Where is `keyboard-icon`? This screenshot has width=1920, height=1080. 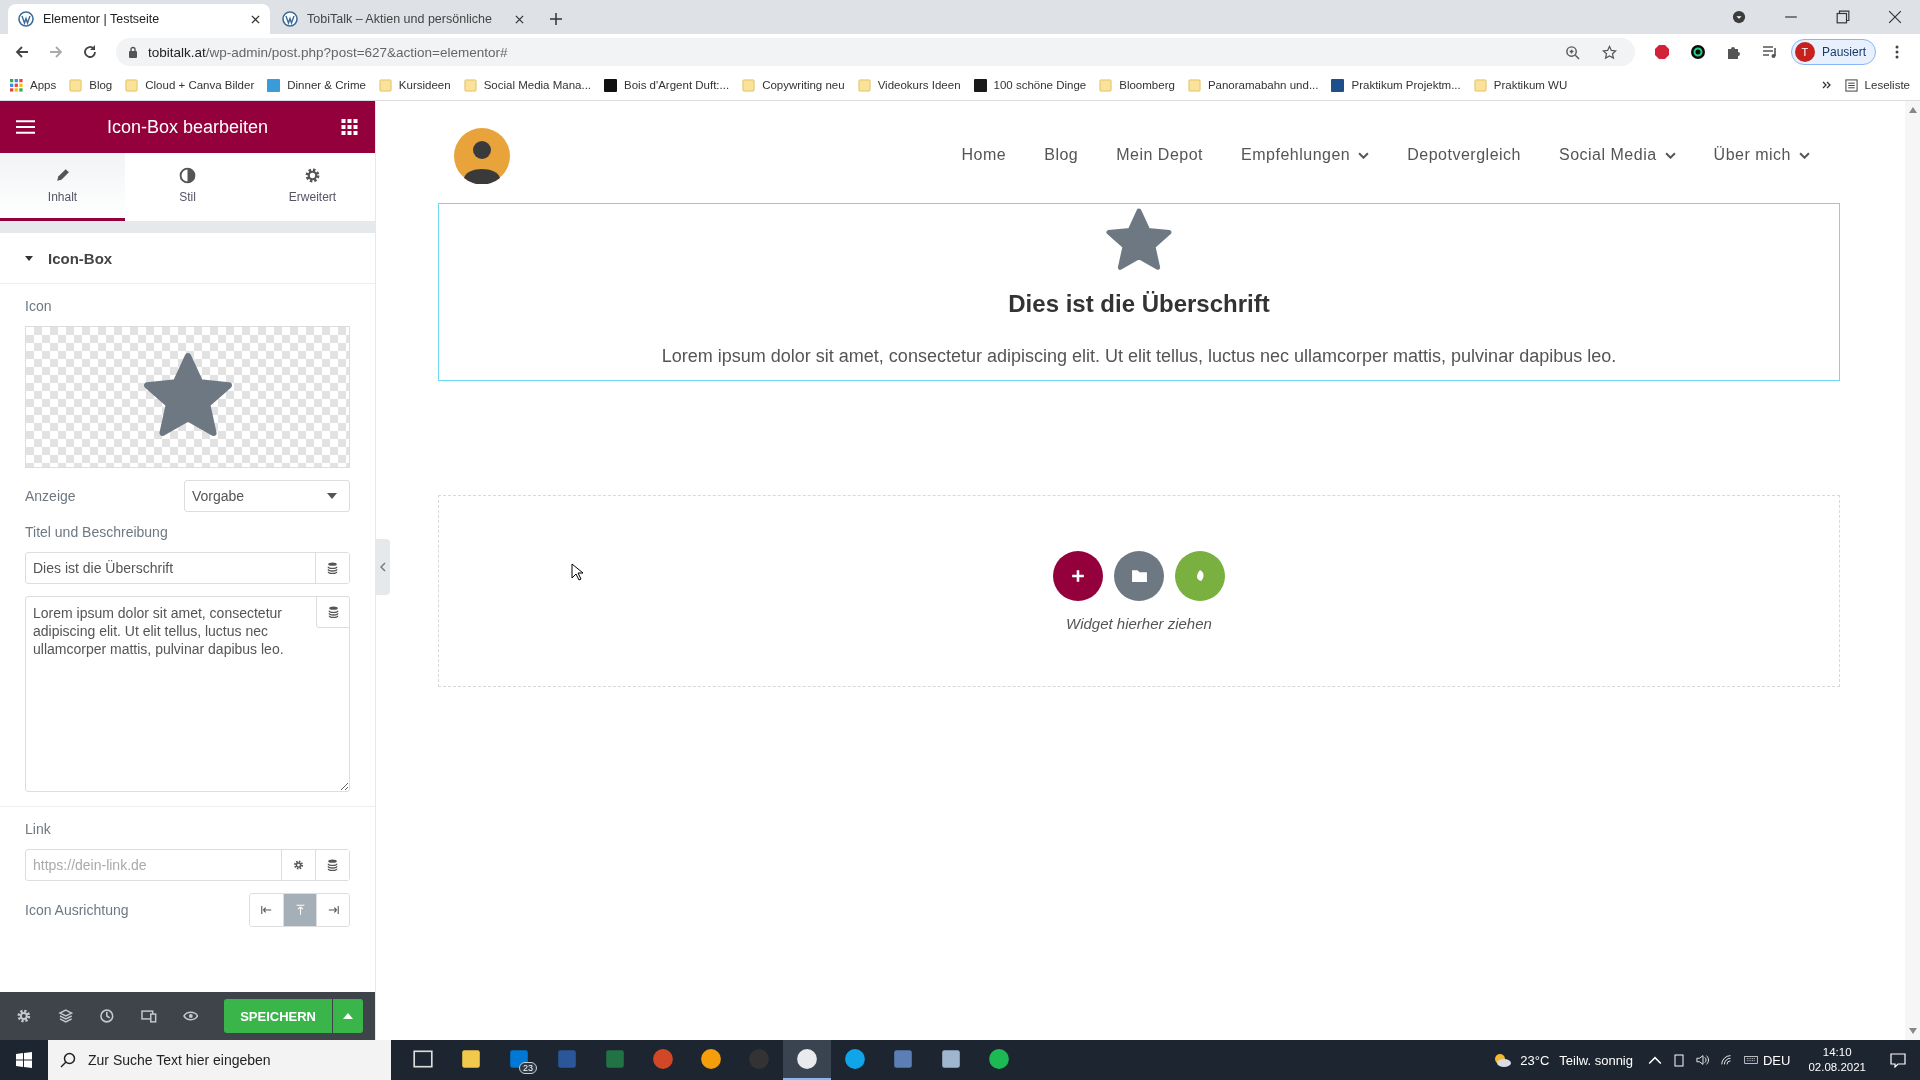
keyboard-icon is located at coordinates (1751, 1060).